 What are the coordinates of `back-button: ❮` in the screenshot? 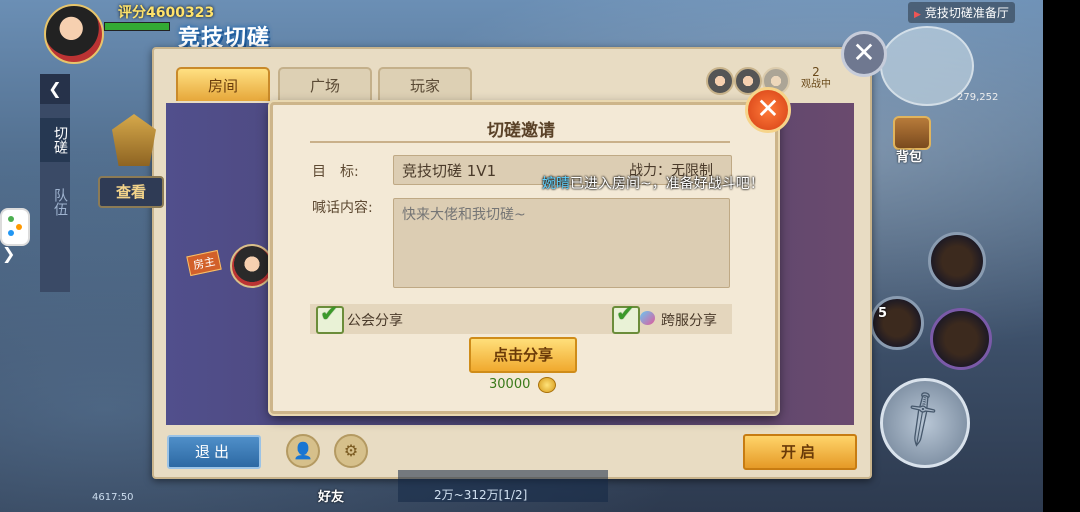 It's located at (55, 89).